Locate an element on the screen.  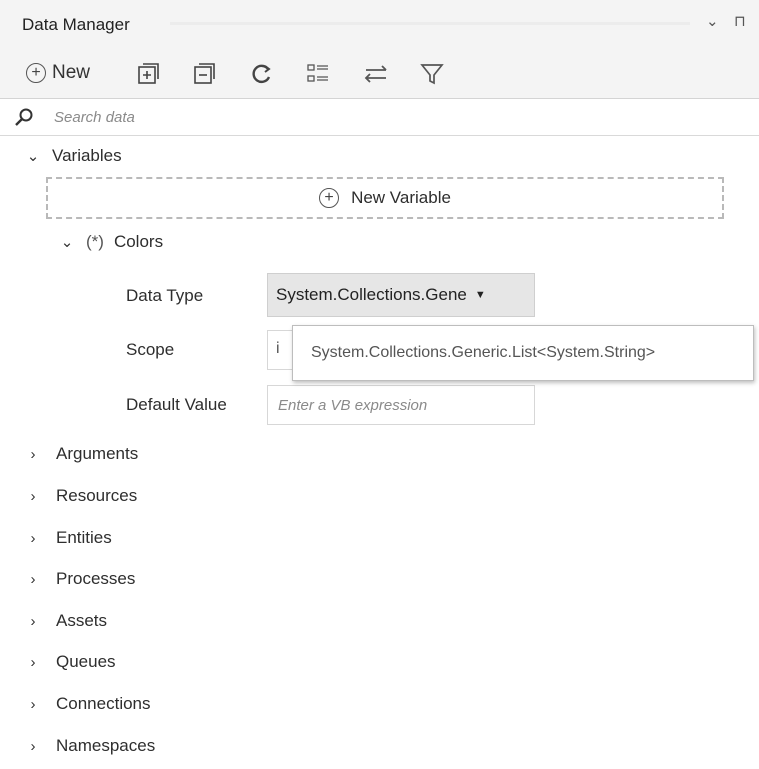
title-divider is located at coordinates (430, 23).